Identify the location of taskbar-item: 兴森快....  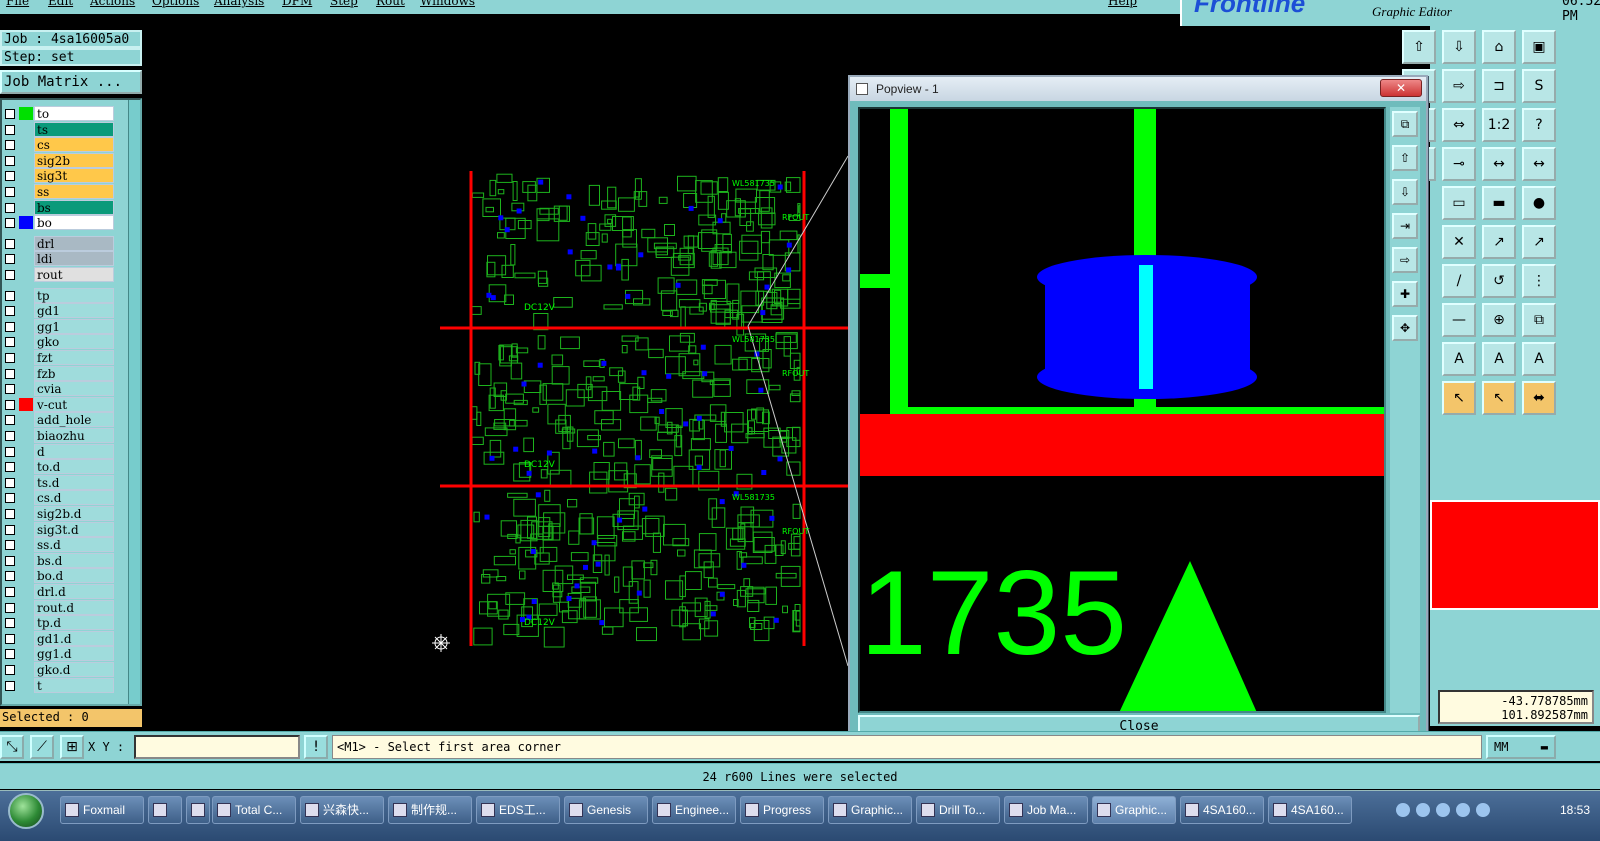
(342, 810).